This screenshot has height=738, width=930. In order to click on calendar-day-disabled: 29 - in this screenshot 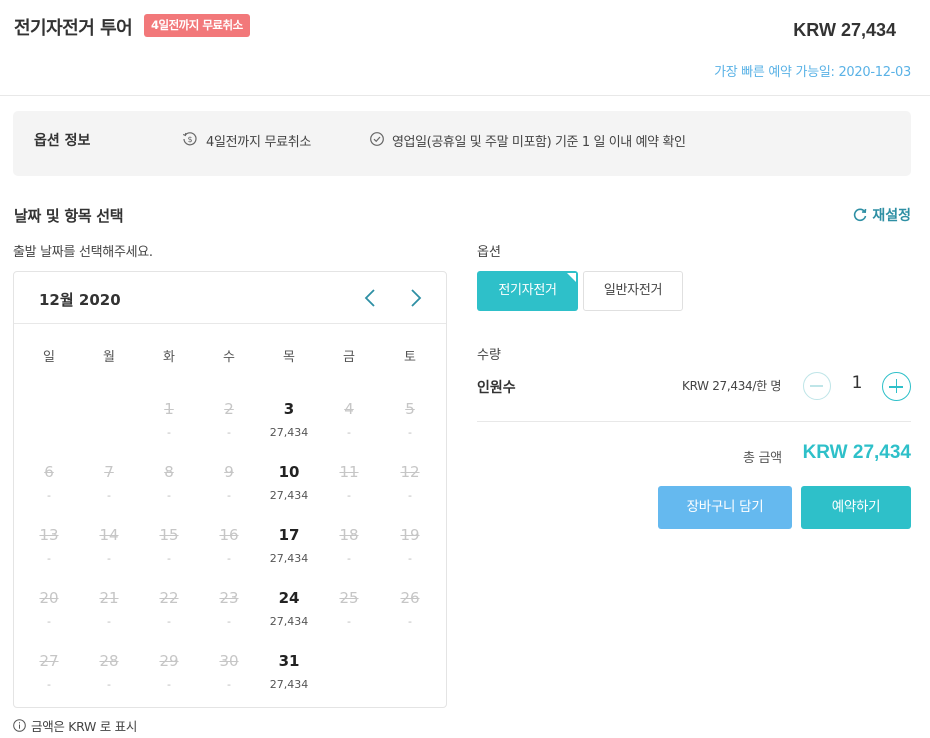, I will do `click(169, 672)`.